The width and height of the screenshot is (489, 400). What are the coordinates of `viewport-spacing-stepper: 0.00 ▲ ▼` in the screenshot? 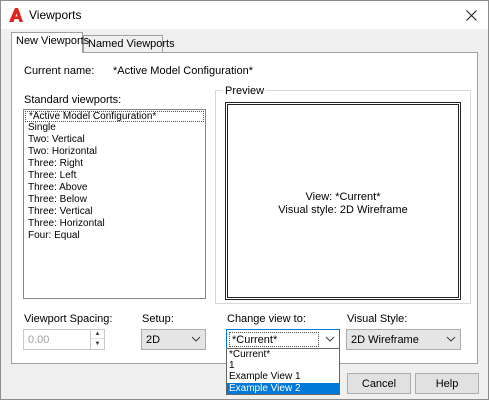 It's located at (64, 339).